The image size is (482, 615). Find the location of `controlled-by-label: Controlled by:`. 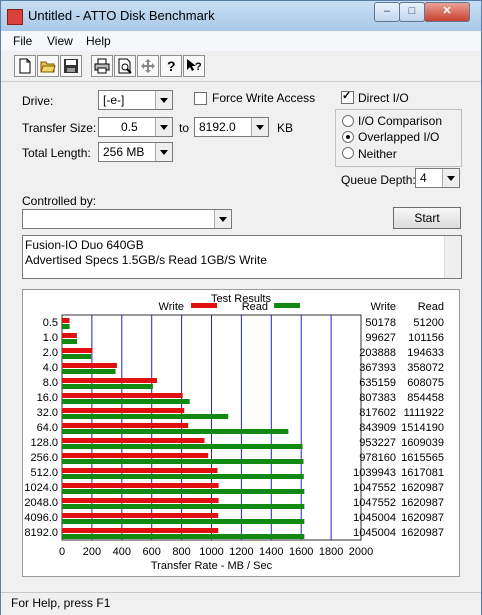

controlled-by-label: Controlled by: is located at coordinates (59, 201).